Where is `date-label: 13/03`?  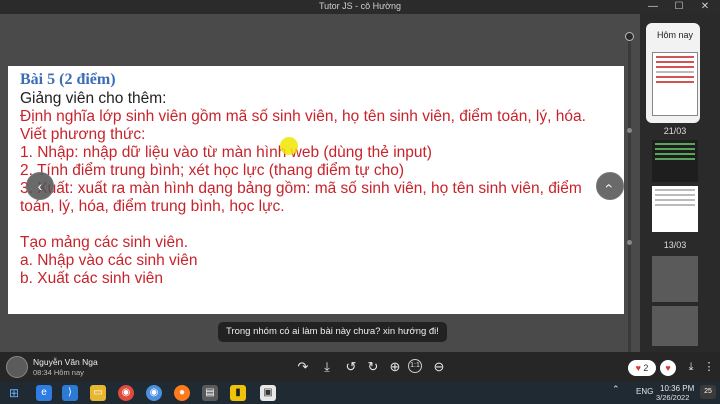
date-label: 13/03 is located at coordinates (675, 245).